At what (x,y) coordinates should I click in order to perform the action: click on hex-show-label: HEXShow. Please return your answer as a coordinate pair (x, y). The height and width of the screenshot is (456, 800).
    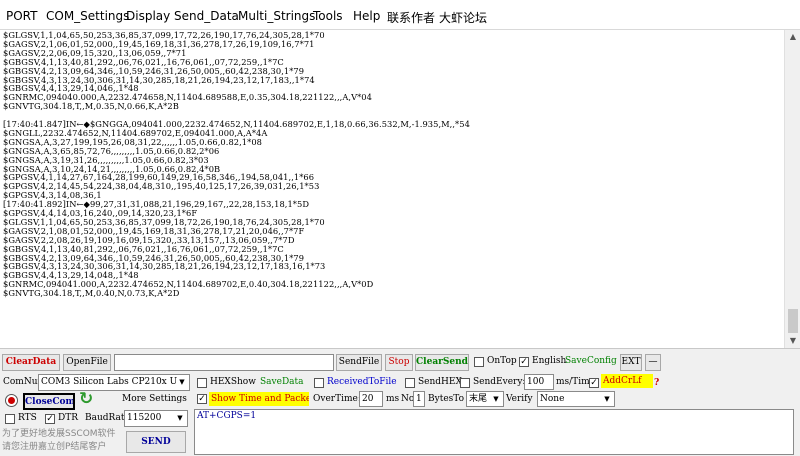
    Looking at the image, I should click on (233, 382).